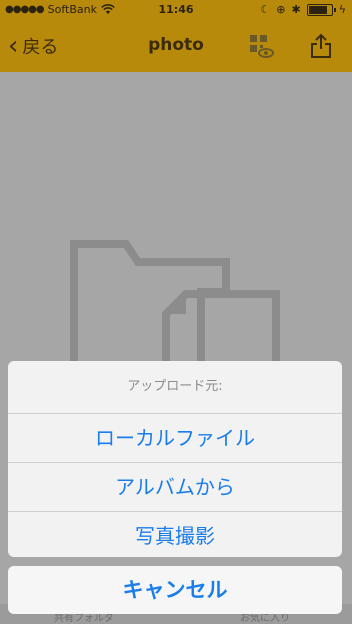  Describe the element at coordinates (296, 9) in the screenshot. I see `bluetooth-icon: ✱` at that location.